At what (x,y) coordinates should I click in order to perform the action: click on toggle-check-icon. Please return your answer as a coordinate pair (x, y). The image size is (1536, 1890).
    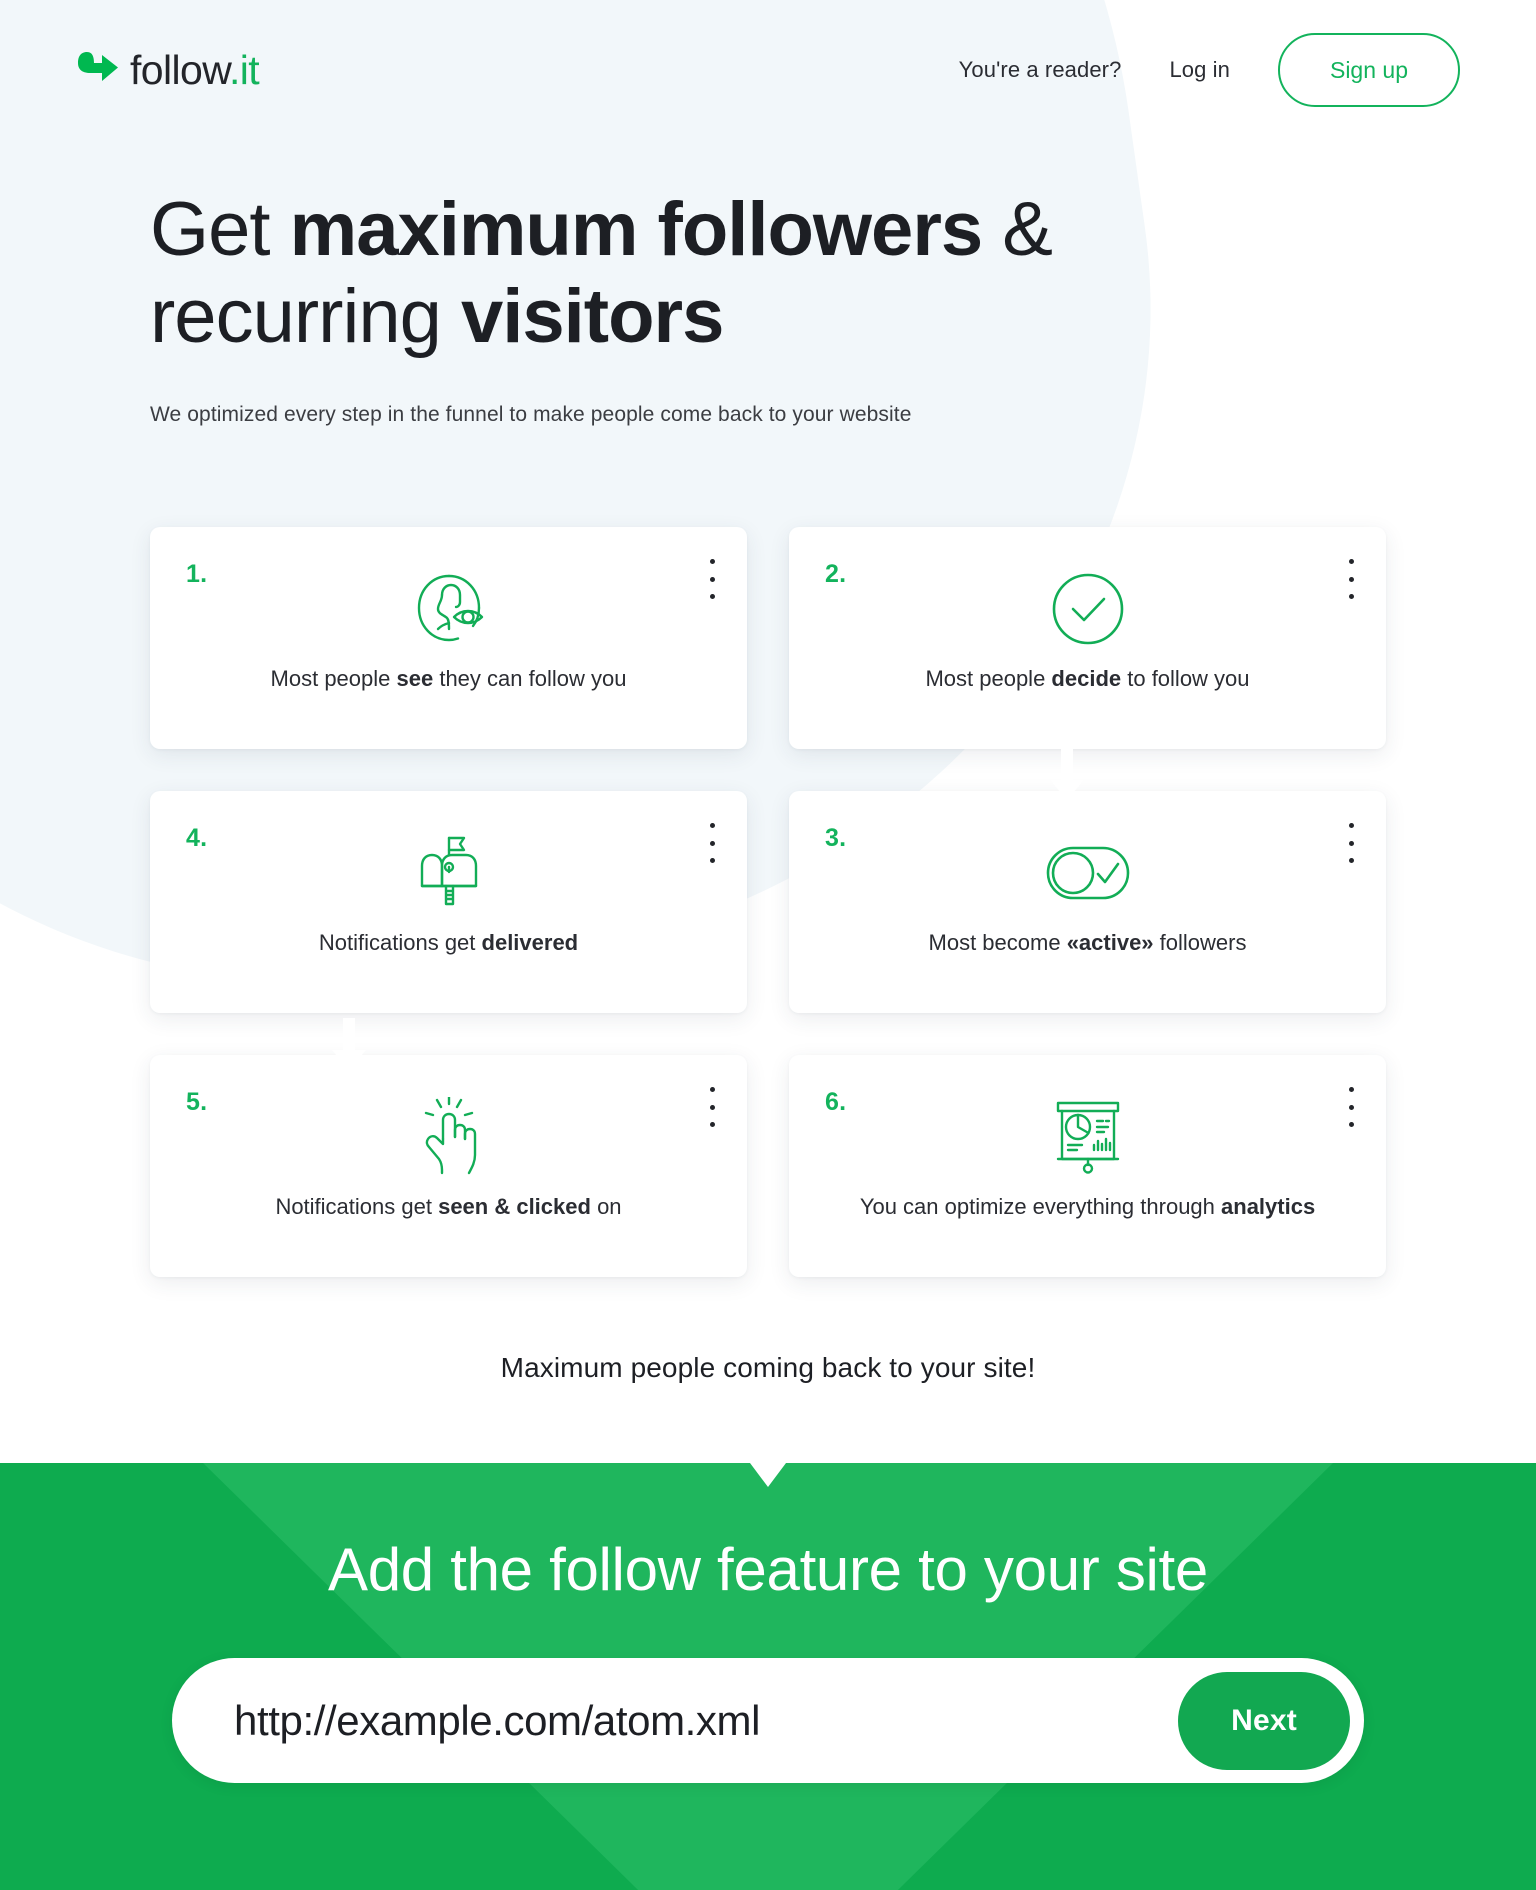
    Looking at the image, I should click on (1088, 873).